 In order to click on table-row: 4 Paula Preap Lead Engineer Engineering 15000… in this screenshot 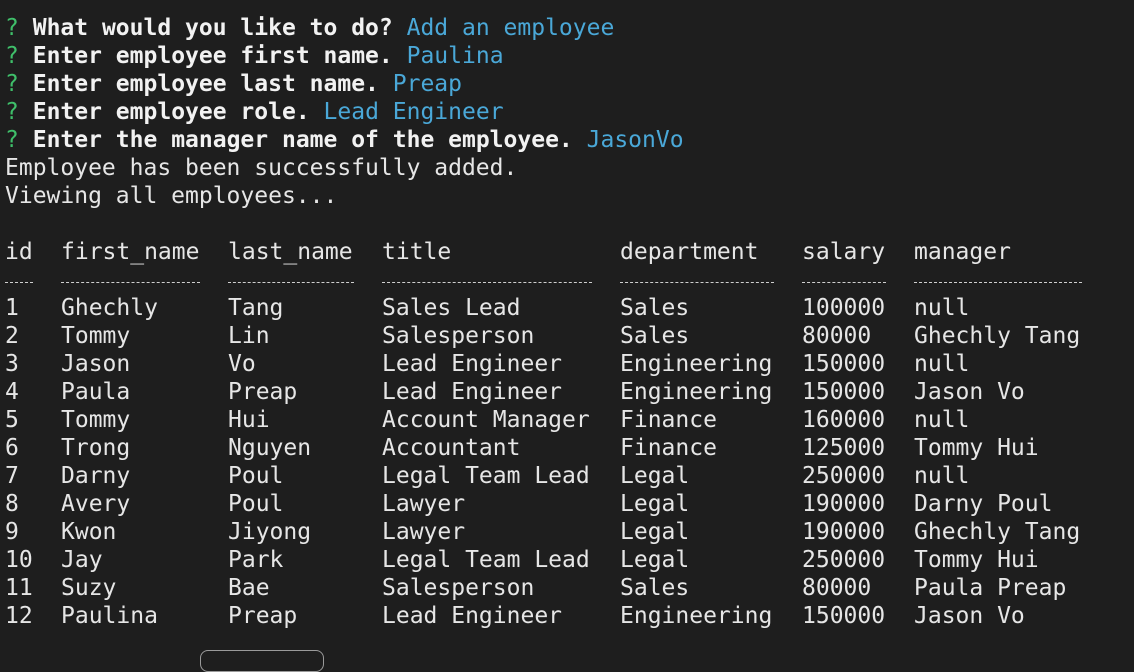, I will do `click(567, 392)`.